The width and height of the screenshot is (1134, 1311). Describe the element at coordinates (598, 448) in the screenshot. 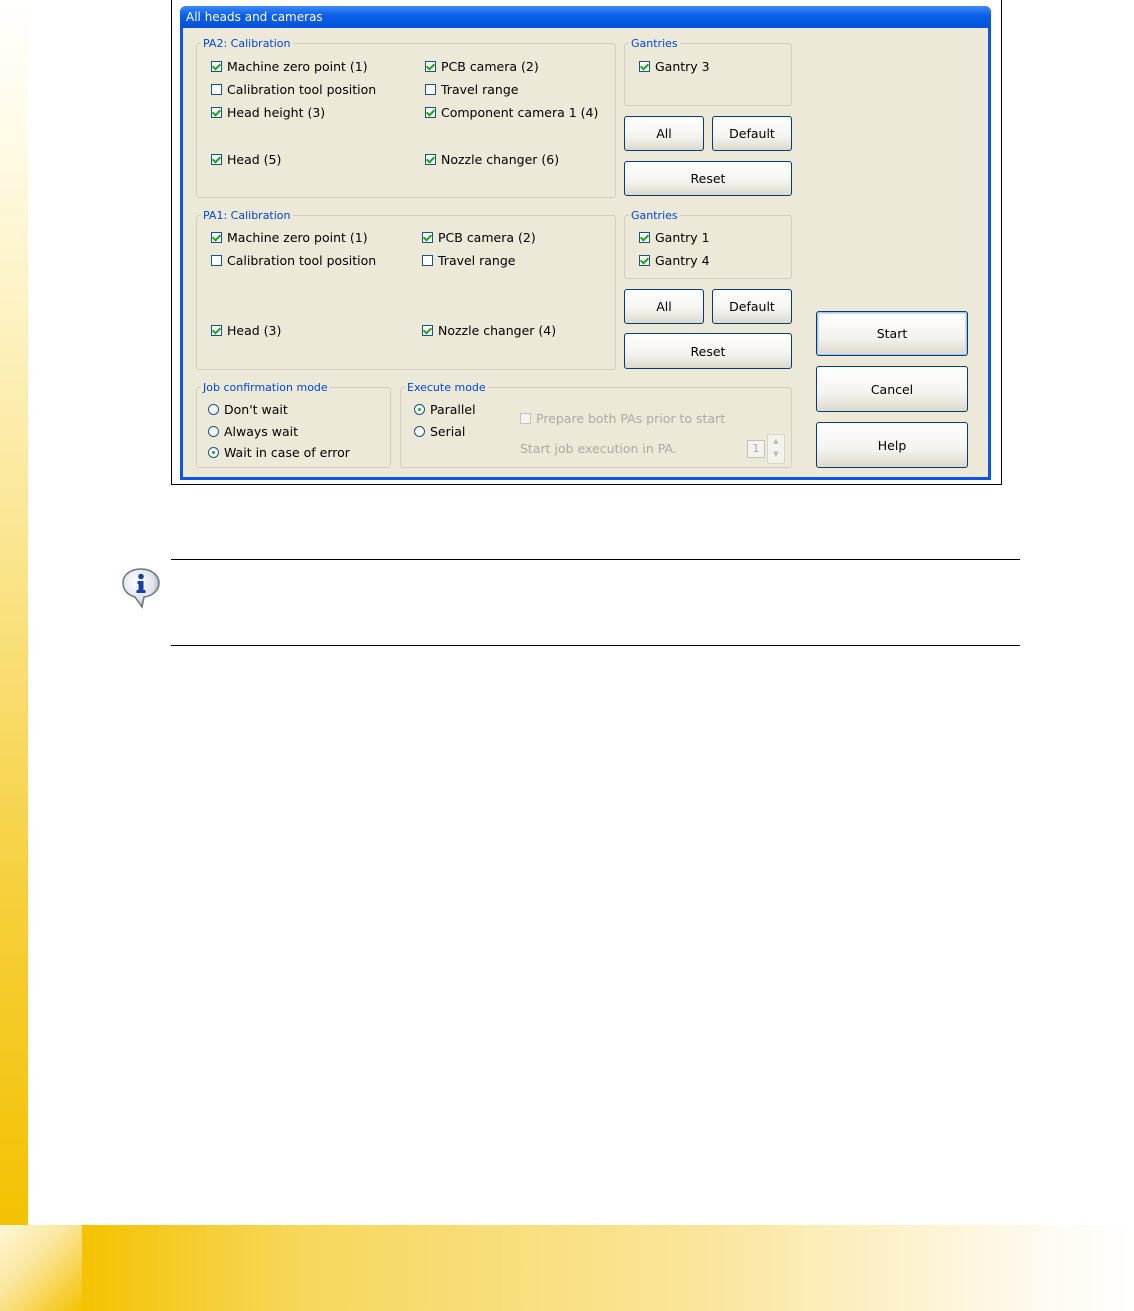

I see `start-pa-label: Start job execution in PA.` at that location.